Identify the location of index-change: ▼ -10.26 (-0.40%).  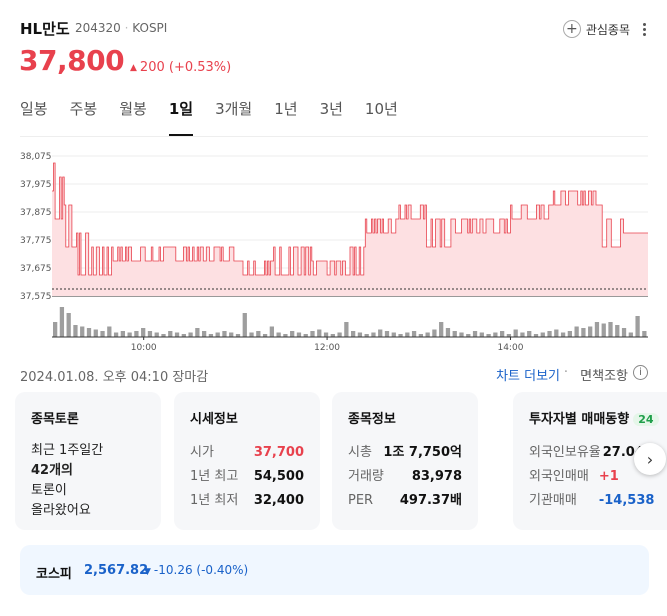
(196, 570).